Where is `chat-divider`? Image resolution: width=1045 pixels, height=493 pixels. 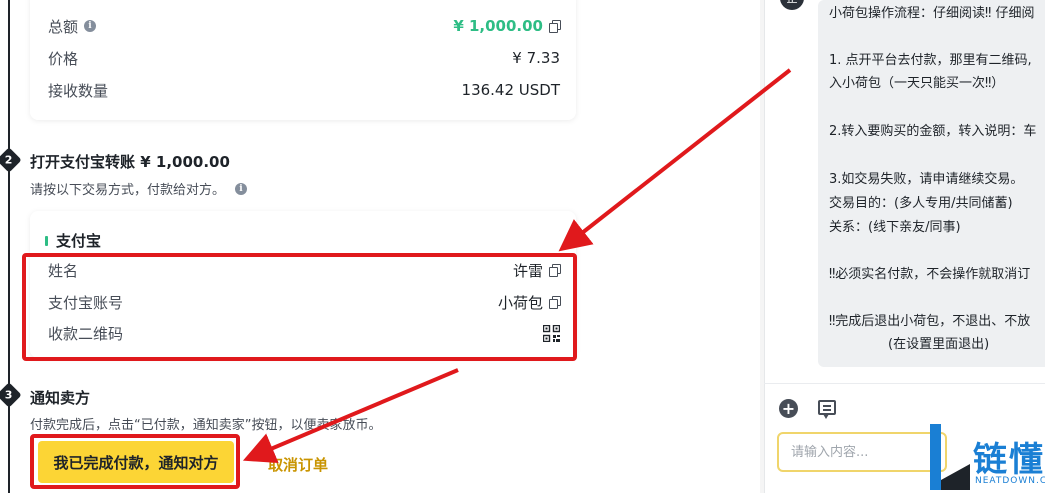 chat-divider is located at coordinates (904, 383).